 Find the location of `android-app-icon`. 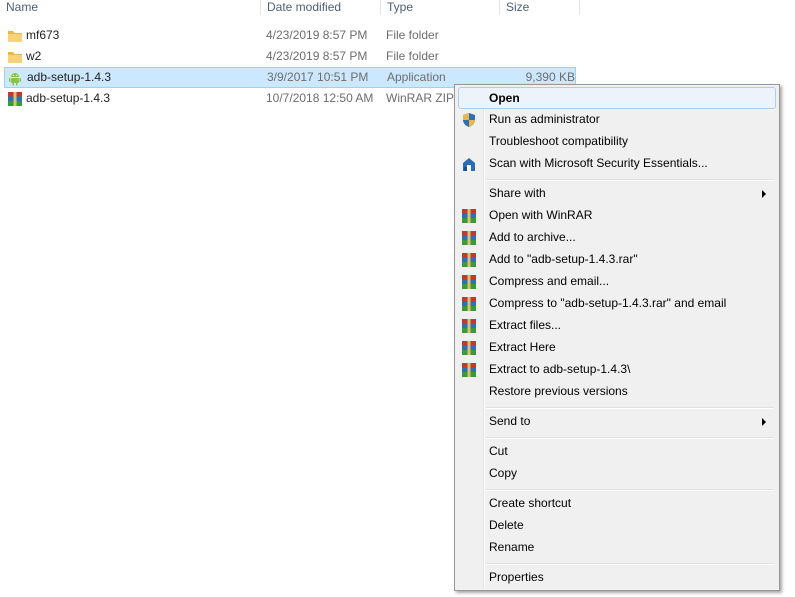

android-app-icon is located at coordinates (15, 79).